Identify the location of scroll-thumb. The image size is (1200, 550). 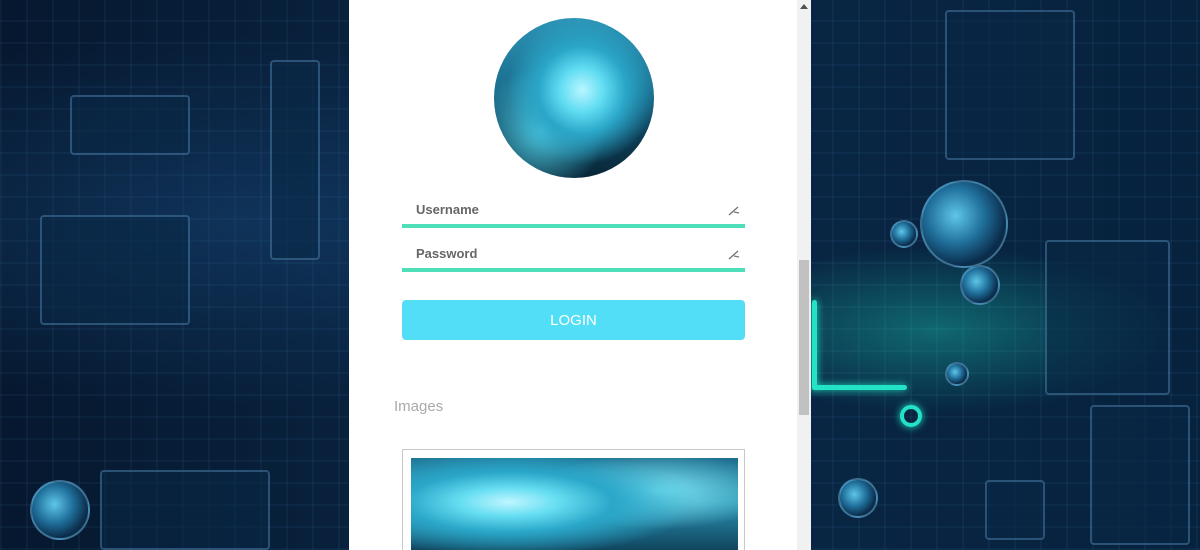
(804, 337).